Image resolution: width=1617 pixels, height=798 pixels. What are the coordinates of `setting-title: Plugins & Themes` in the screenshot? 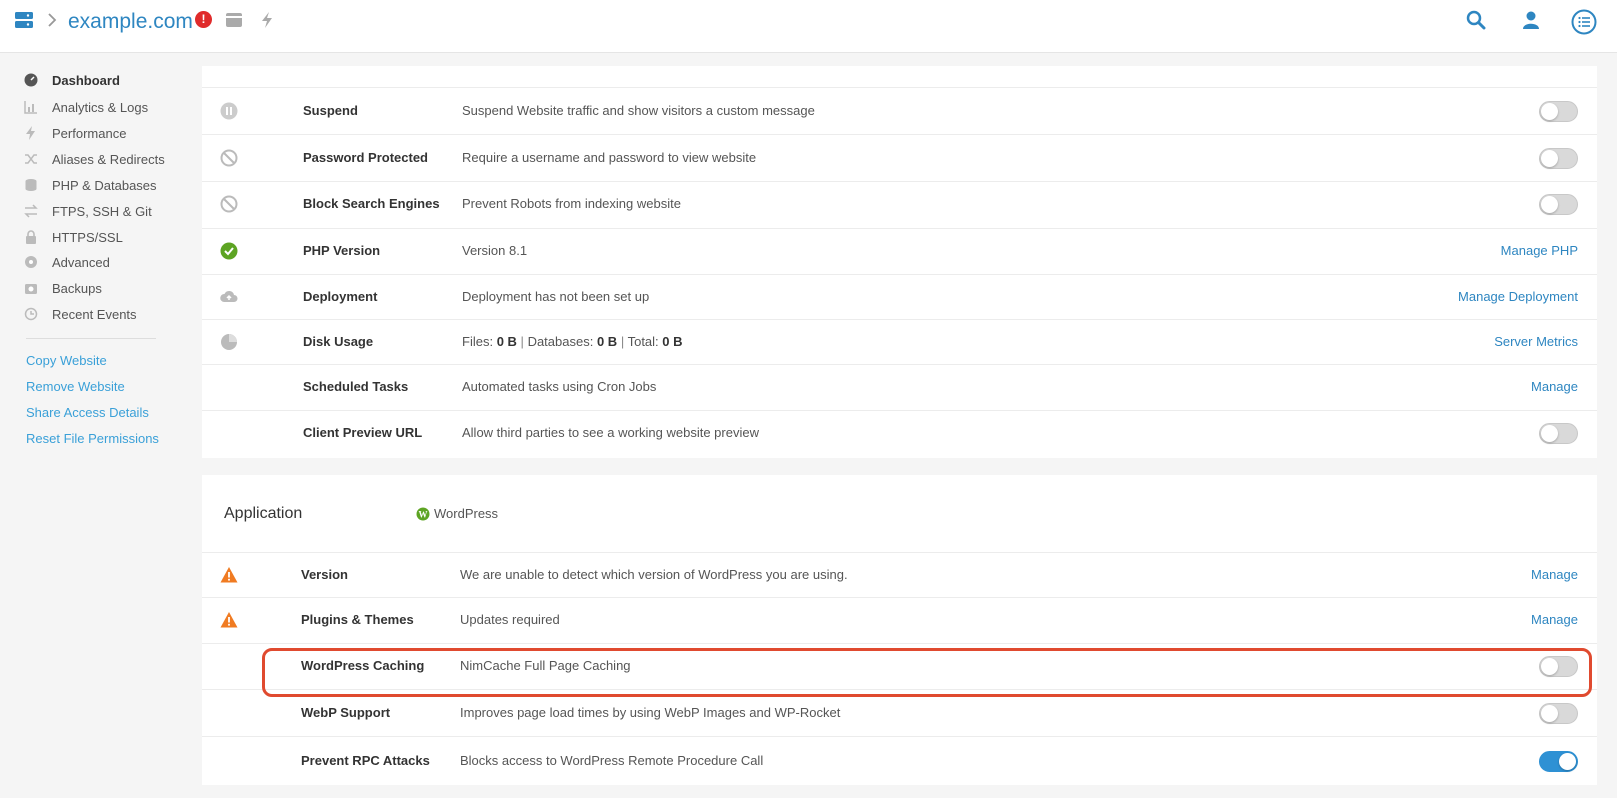 It's located at (357, 619).